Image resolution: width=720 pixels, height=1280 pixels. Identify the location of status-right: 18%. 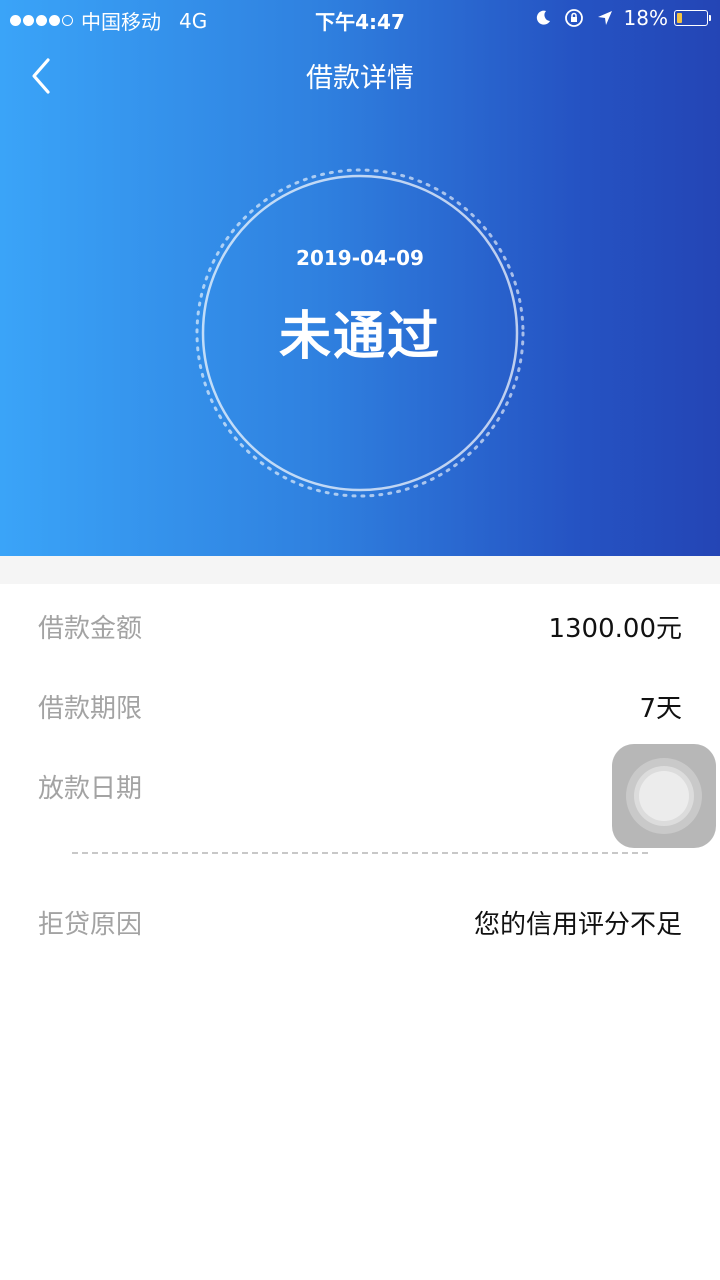
(616, 18).